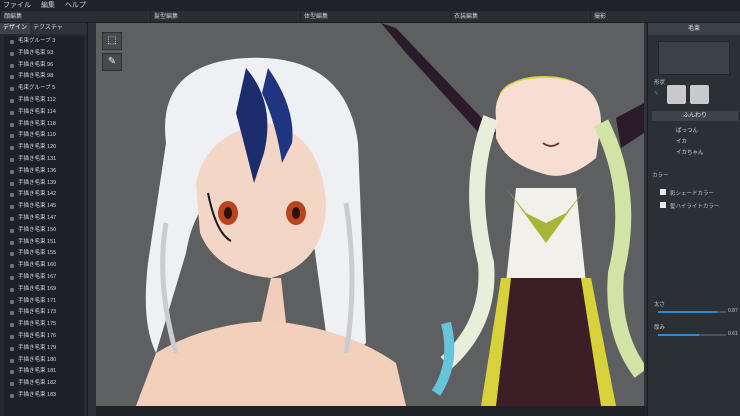 The image size is (740, 416). I want to click on pen-icon: ✎, so click(112, 61).